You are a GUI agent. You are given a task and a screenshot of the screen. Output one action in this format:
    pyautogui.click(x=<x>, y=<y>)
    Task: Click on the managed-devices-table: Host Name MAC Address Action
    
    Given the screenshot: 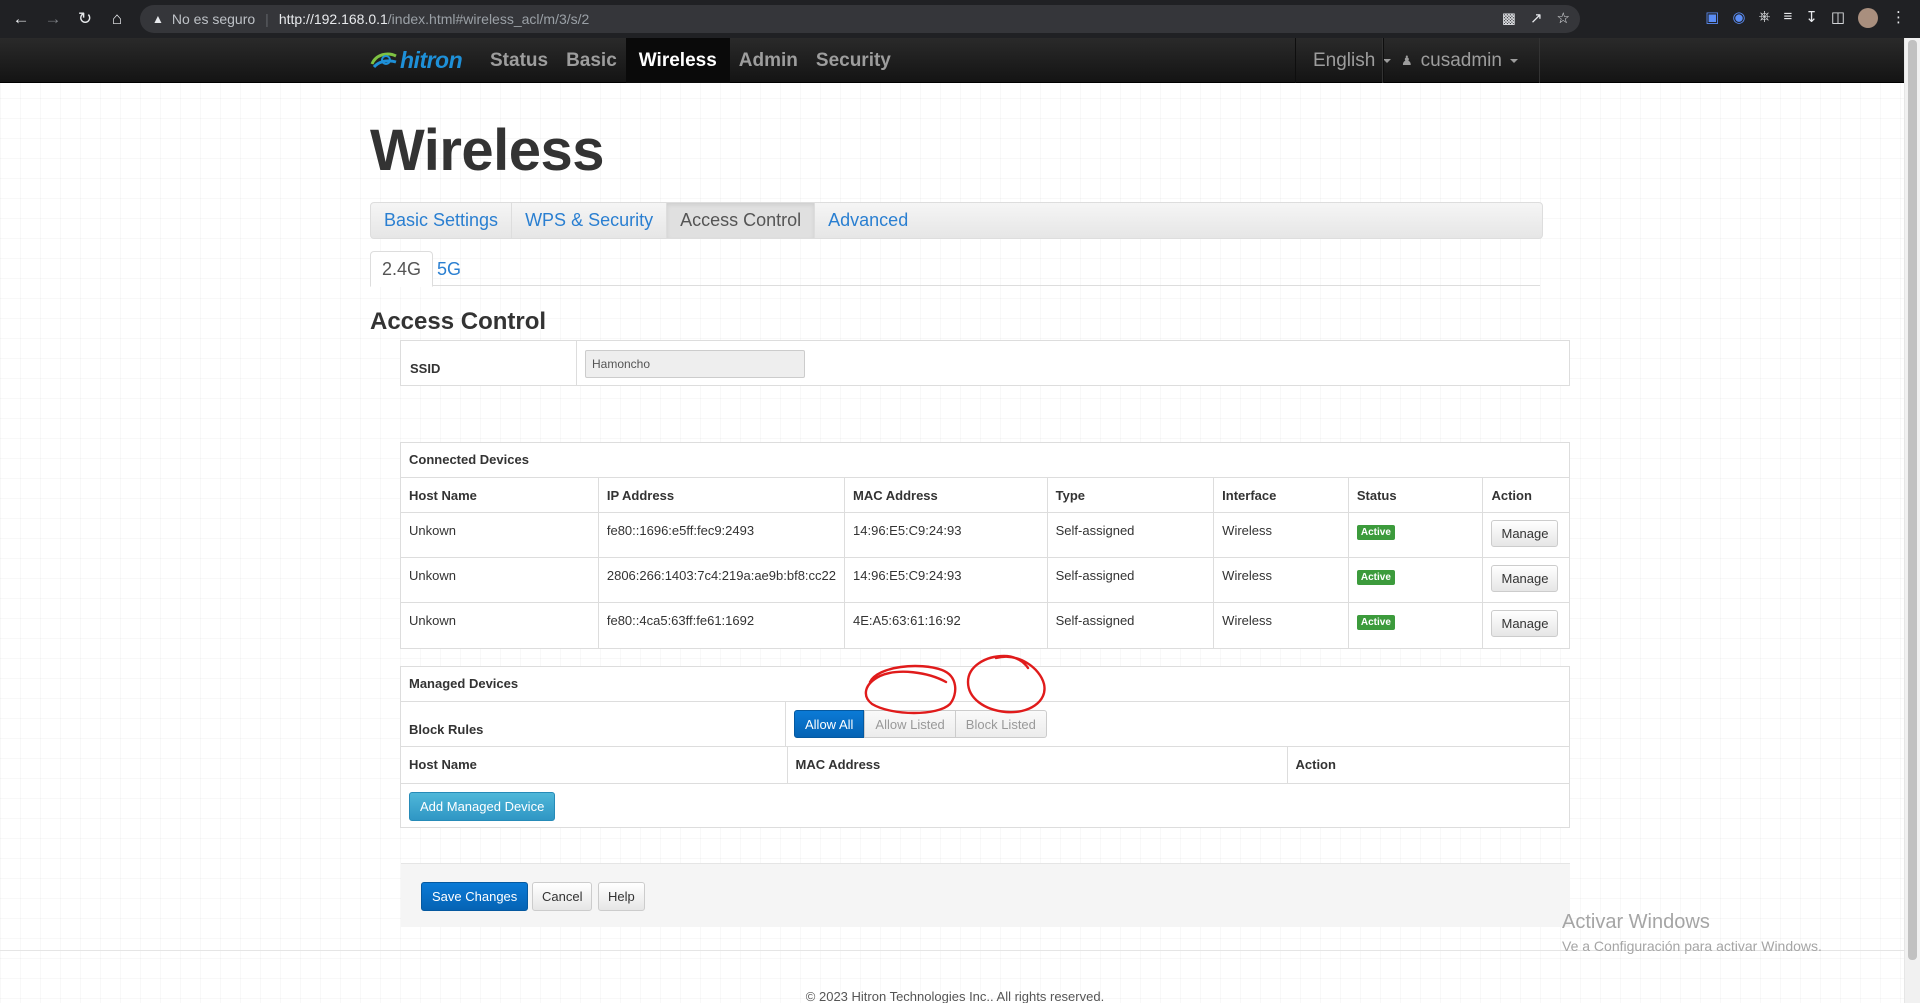 What is the action you would take?
    pyautogui.click(x=985, y=764)
    